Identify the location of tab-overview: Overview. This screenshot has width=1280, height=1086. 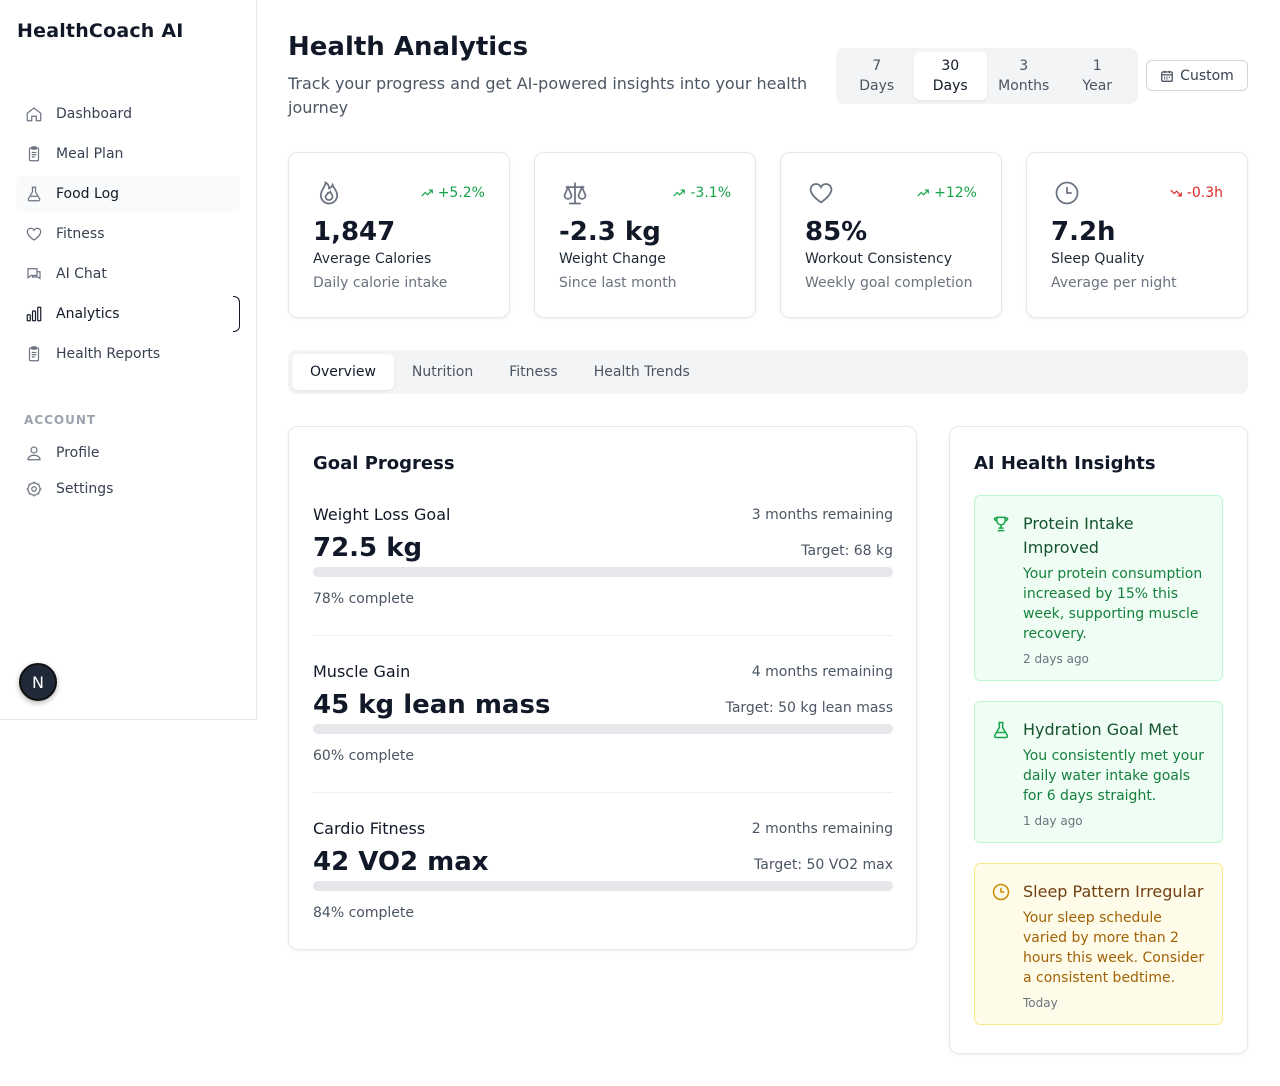
(343, 372).